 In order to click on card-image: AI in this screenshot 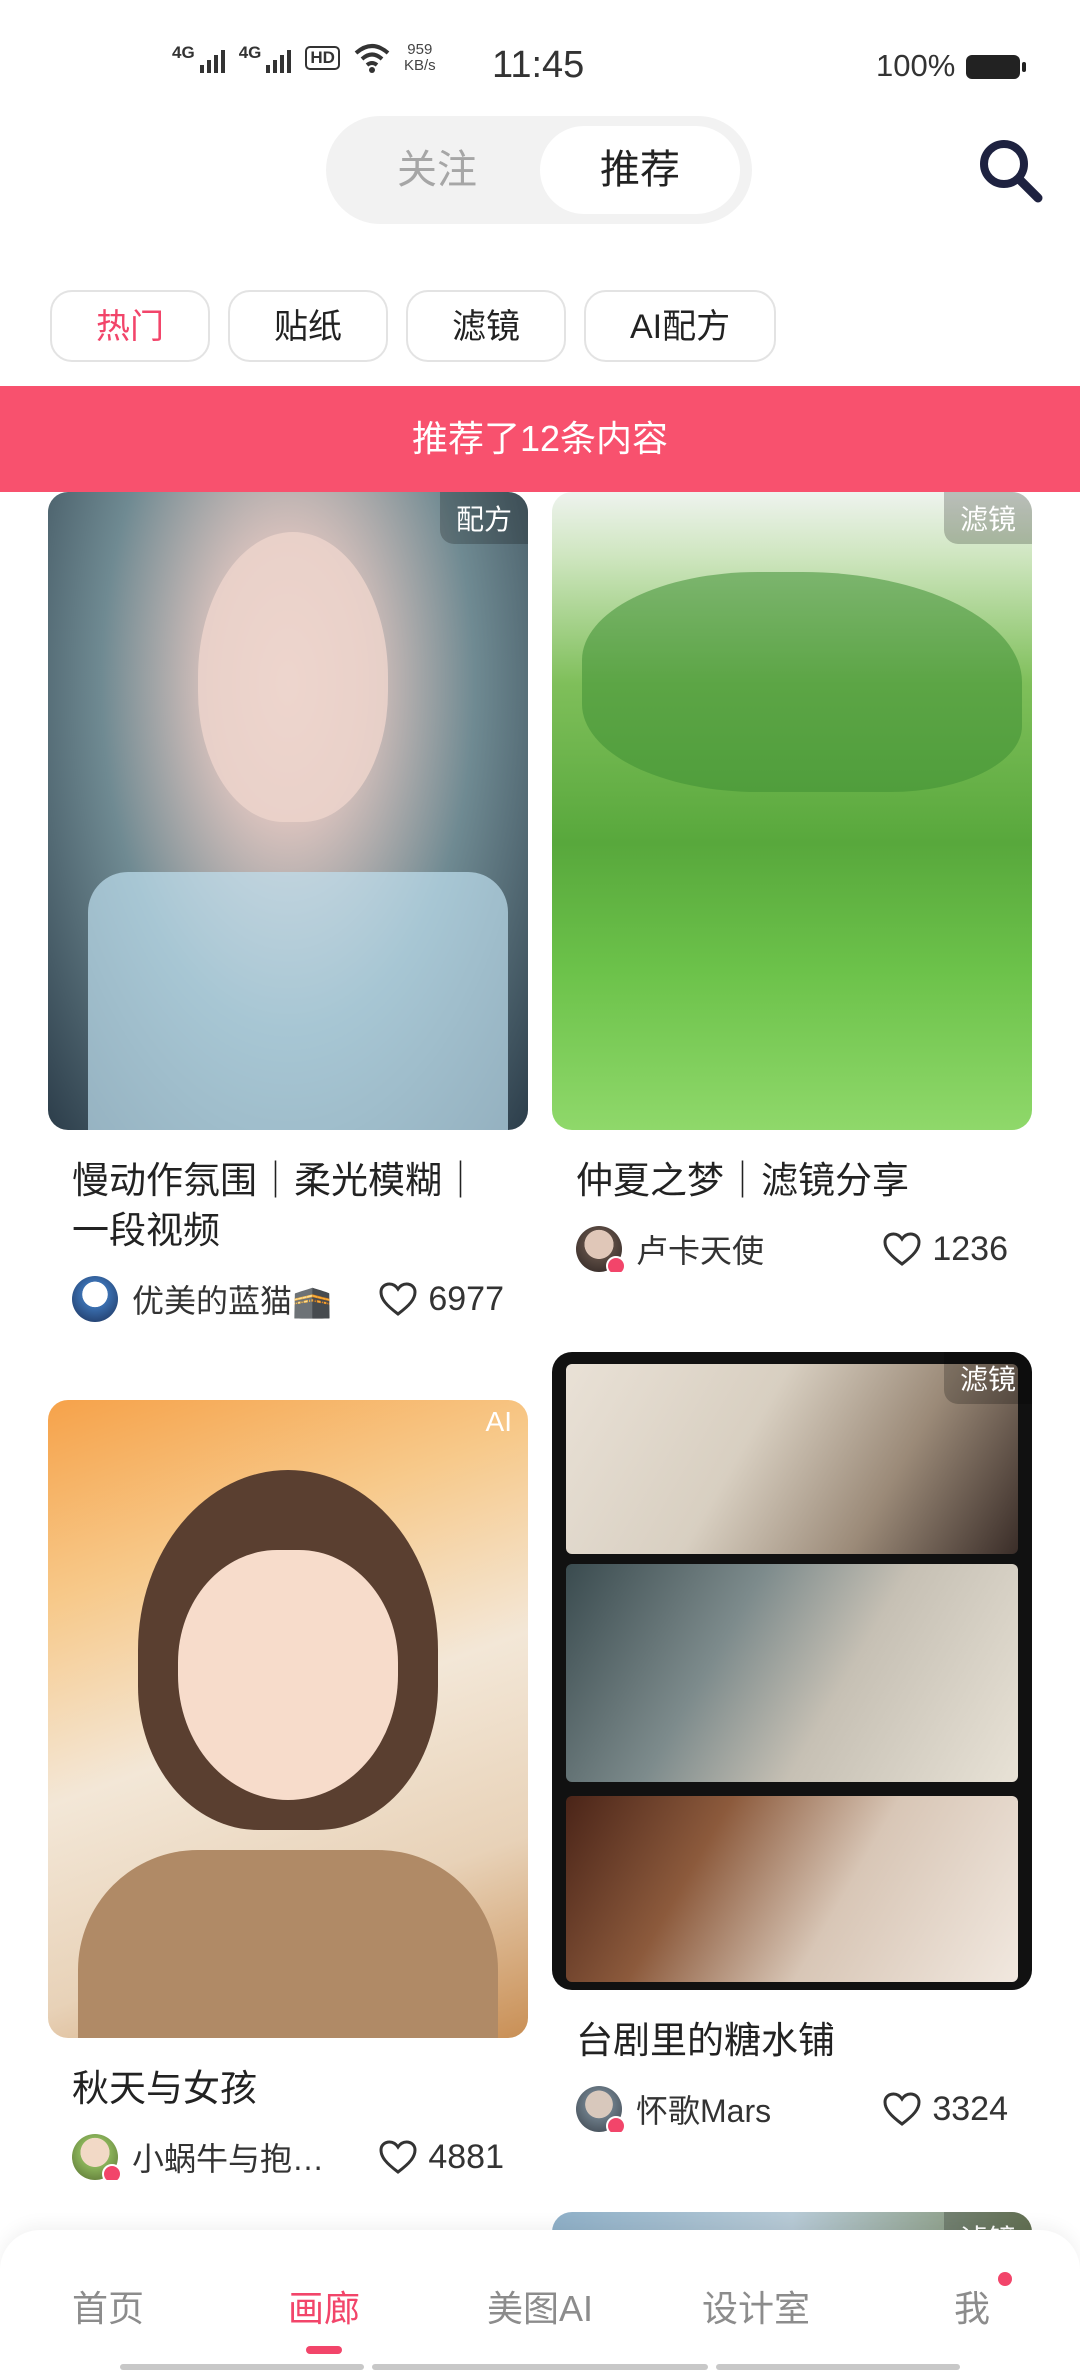, I will do `click(288, 1719)`.